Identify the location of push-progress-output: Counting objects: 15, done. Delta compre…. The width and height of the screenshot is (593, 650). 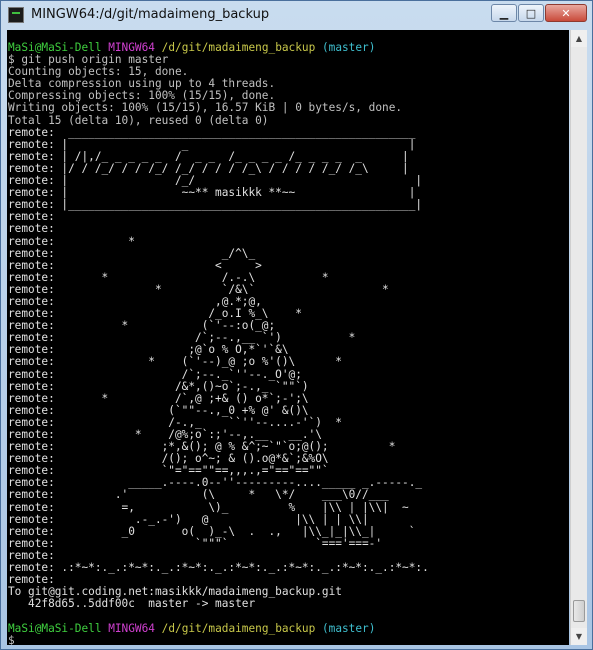
(205, 96).